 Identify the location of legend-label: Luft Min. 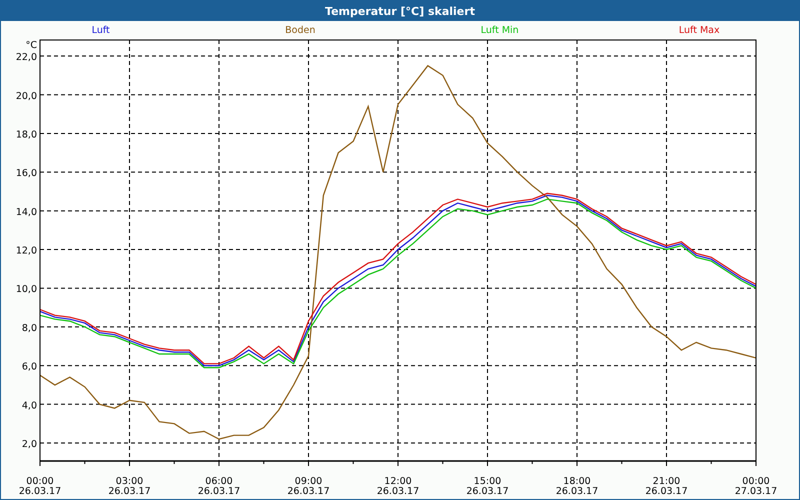
(499, 30).